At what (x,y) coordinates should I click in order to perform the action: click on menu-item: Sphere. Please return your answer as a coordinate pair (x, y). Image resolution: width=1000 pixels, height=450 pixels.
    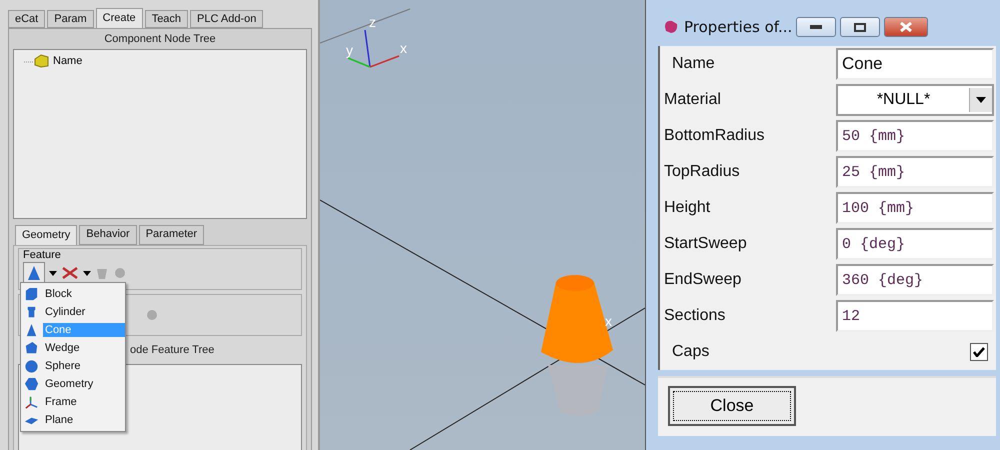
    Looking at the image, I should click on (84, 366).